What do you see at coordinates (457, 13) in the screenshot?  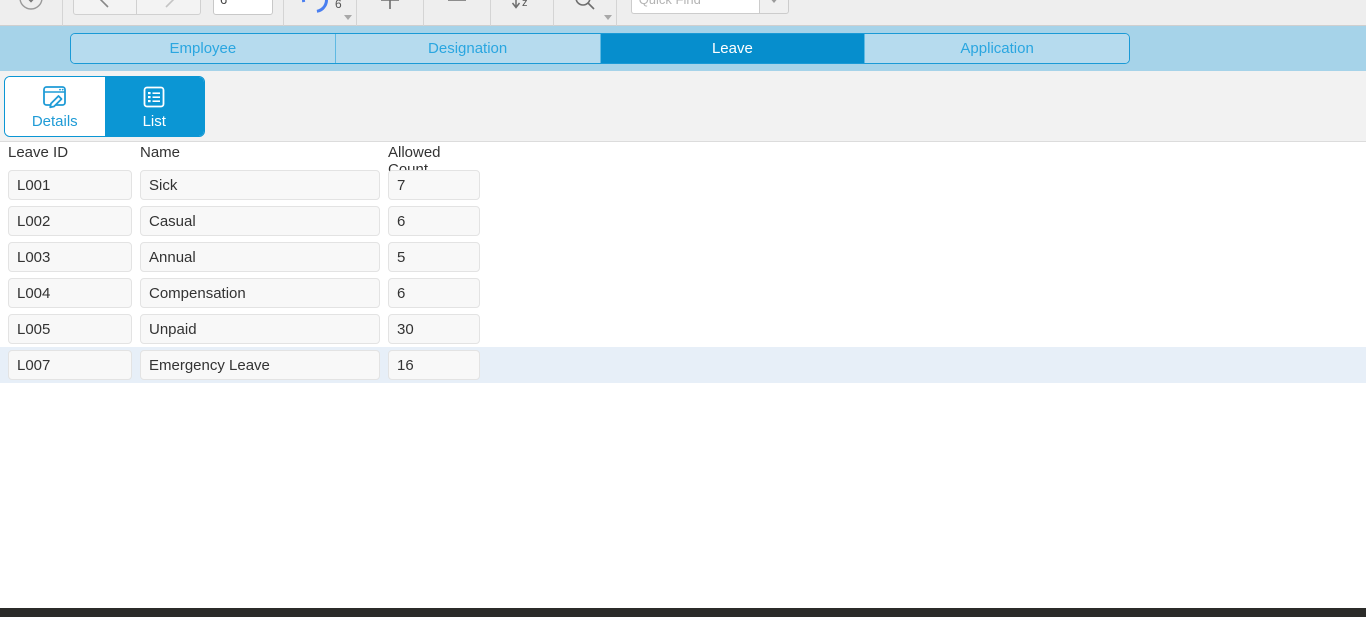 I see `remove-record-button` at bounding box center [457, 13].